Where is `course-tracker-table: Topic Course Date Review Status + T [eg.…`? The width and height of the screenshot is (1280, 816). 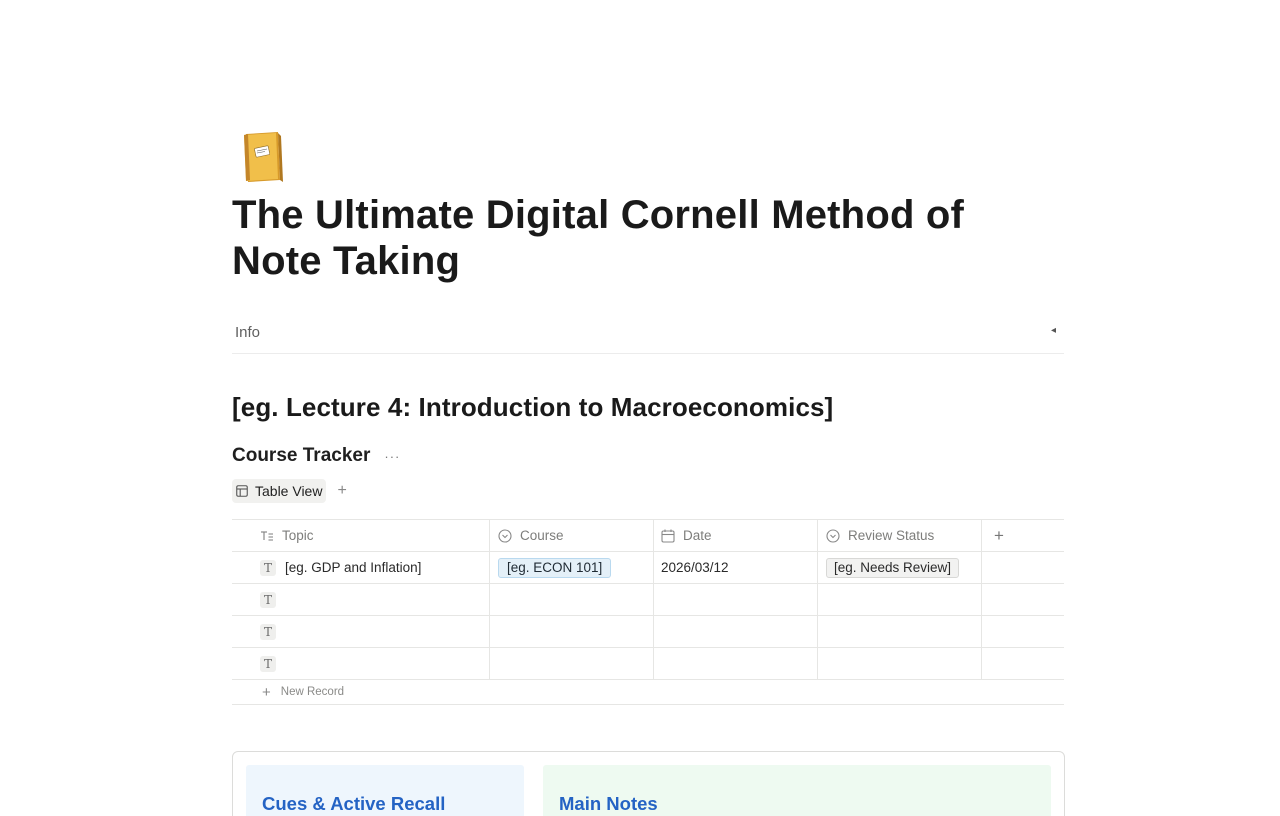
course-tracker-table: Topic Course Date Review Status + T [eg.… is located at coordinates (648, 612).